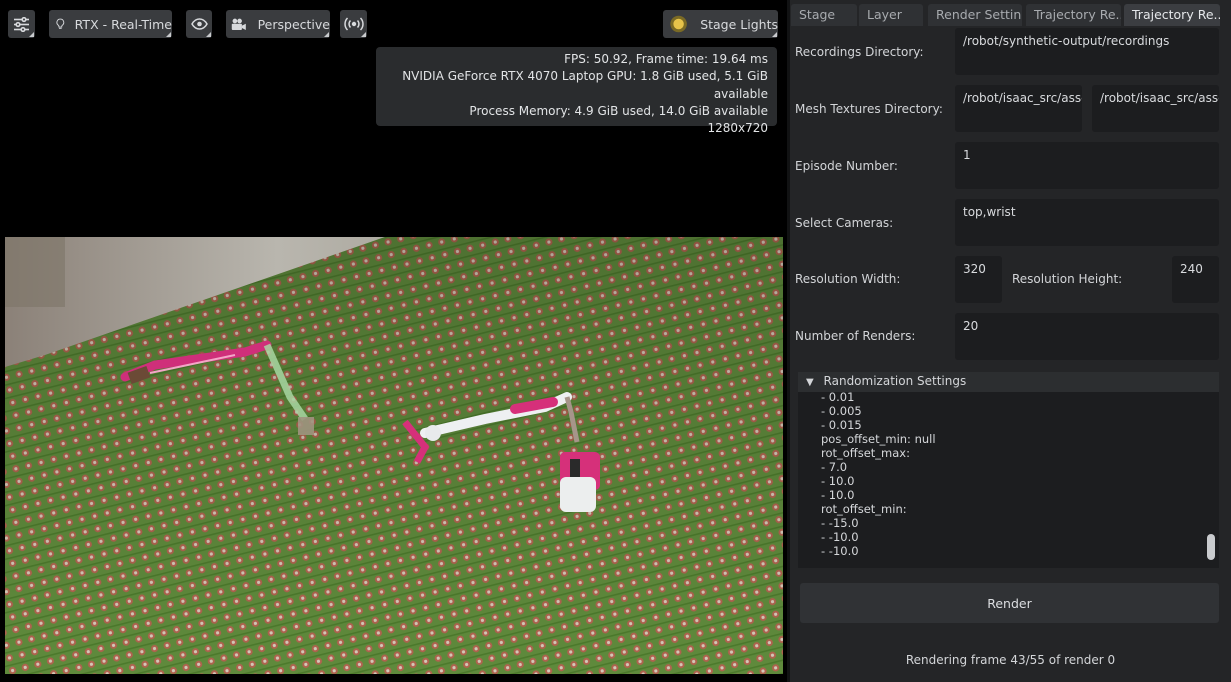 The width and height of the screenshot is (1231, 682). I want to click on settings-line: - 7.0, so click(834, 467).